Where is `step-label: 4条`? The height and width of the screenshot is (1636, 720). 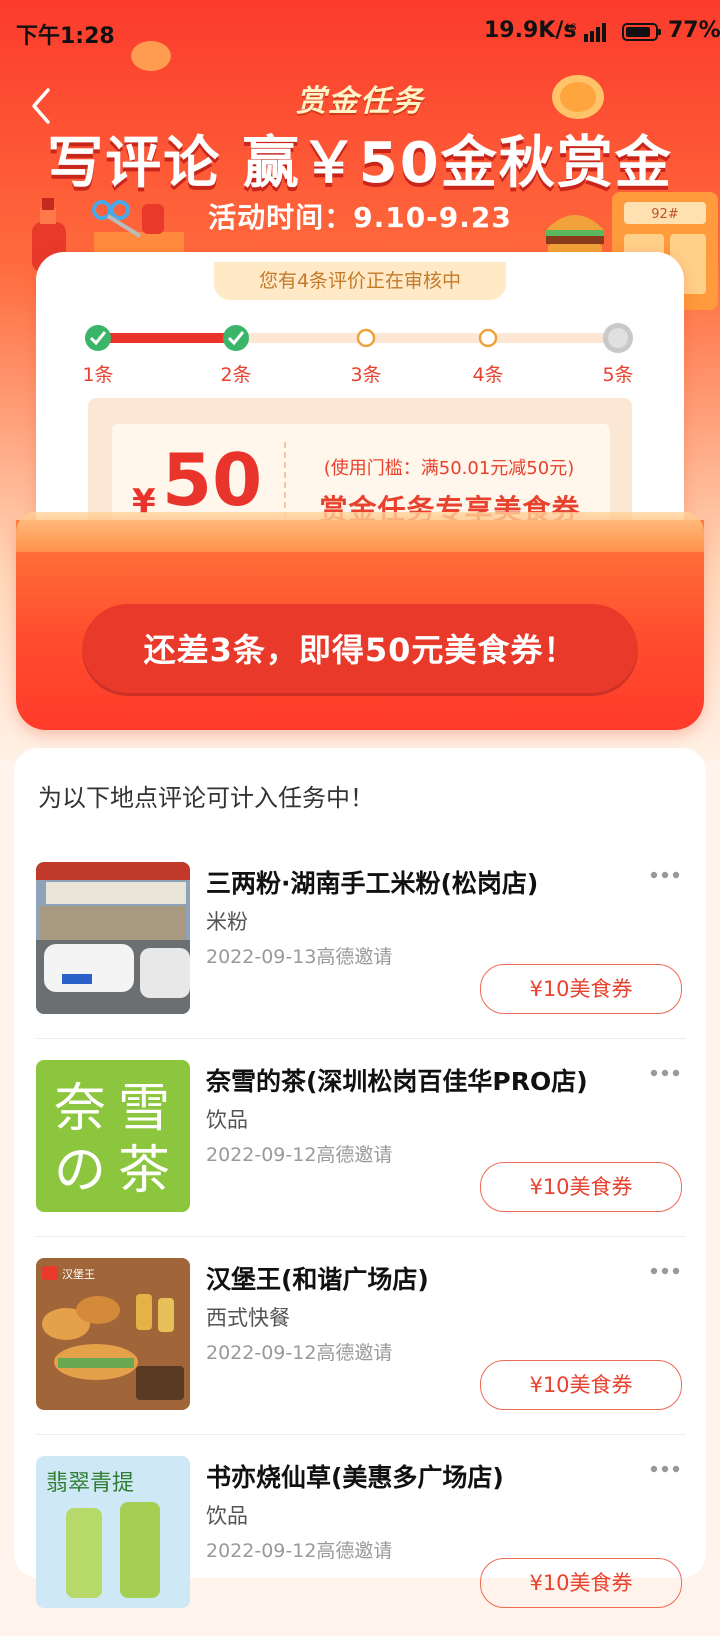
step-label: 4条 is located at coordinates (488, 375).